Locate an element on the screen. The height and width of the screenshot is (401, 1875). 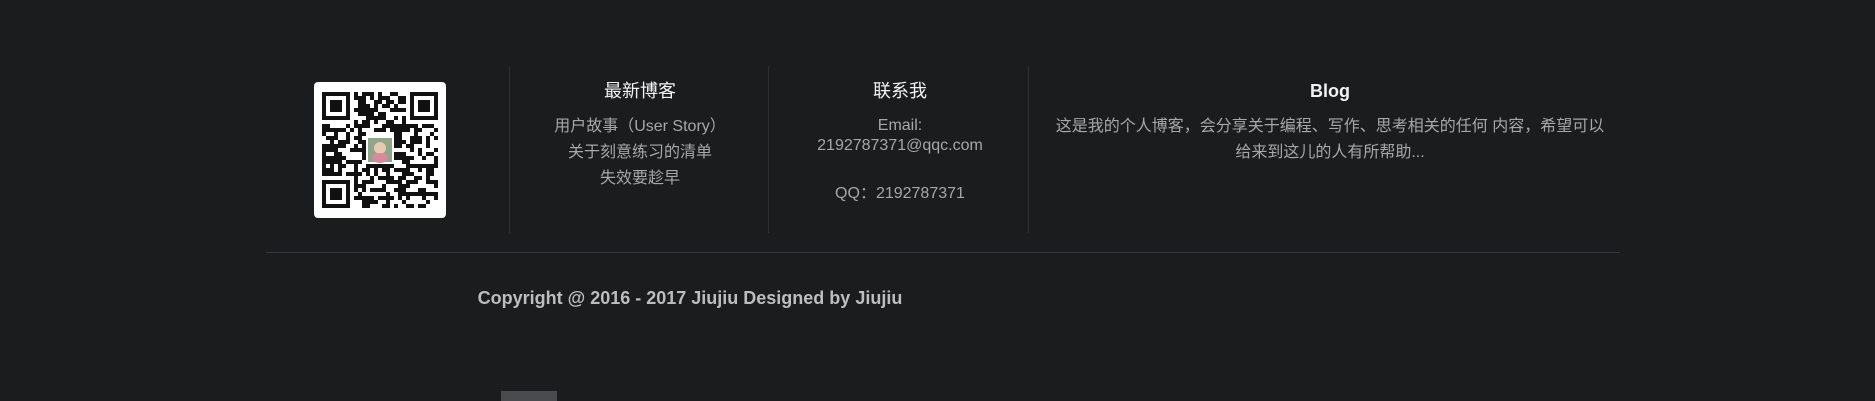
blog-title: Blog is located at coordinates (1330, 91).